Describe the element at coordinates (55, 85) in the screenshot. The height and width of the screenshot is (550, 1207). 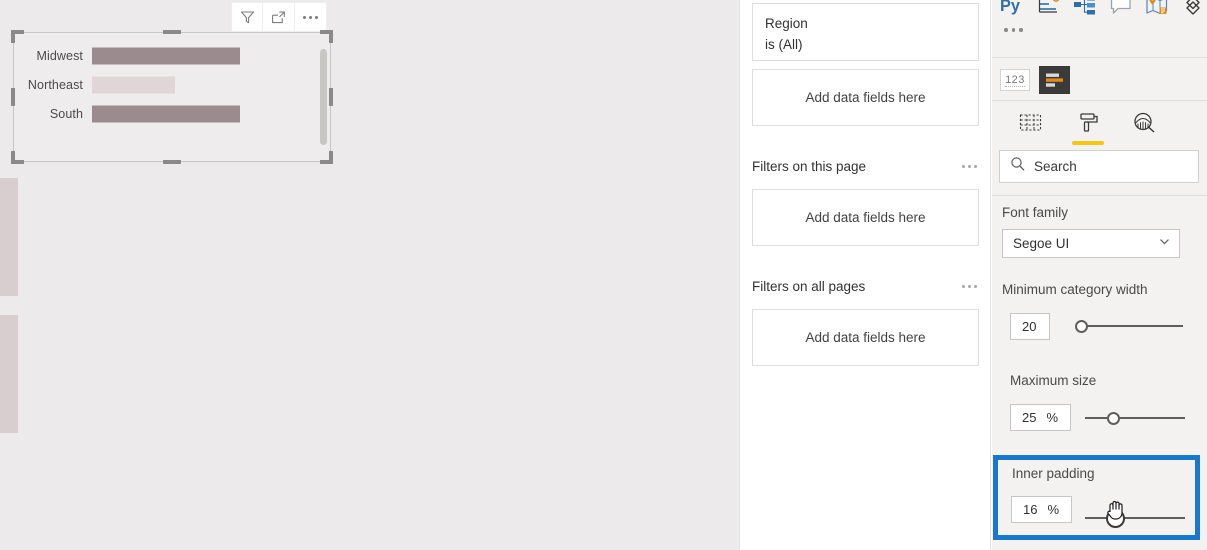
I see `bar-category-label: Northeast` at that location.